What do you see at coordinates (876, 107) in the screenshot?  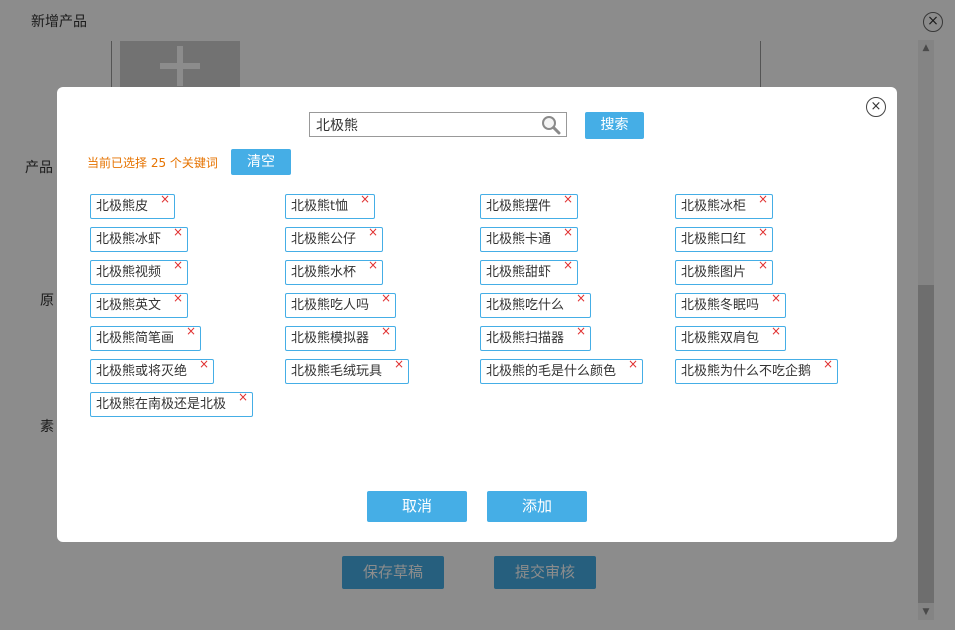 I see `close-icon: ×` at bounding box center [876, 107].